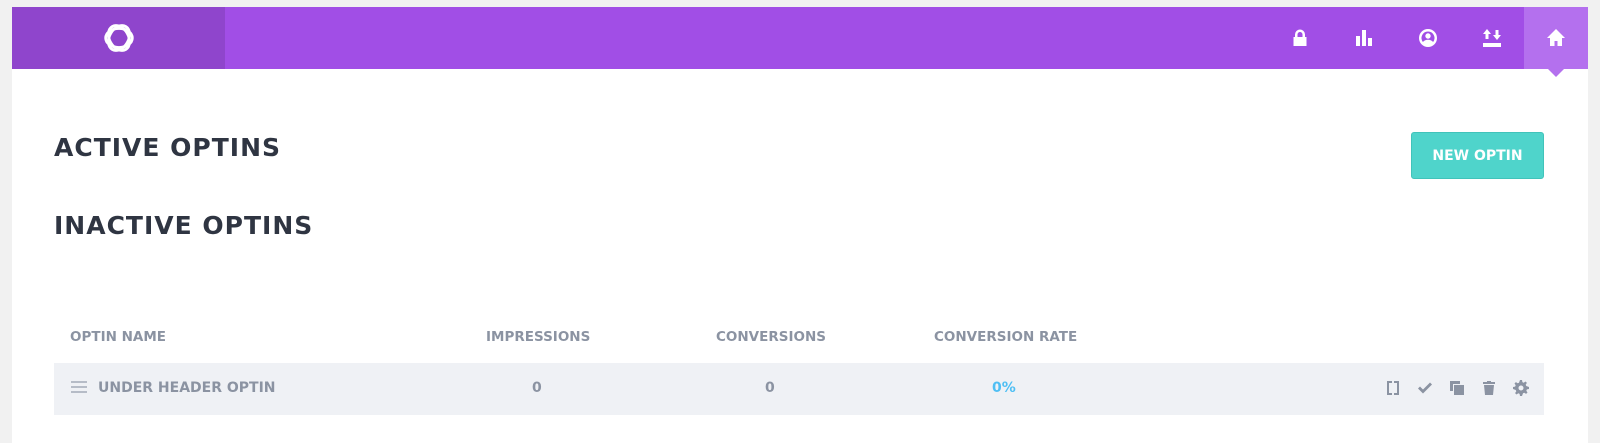 The image size is (1600, 443). I want to click on lock-icon, so click(1300, 37).